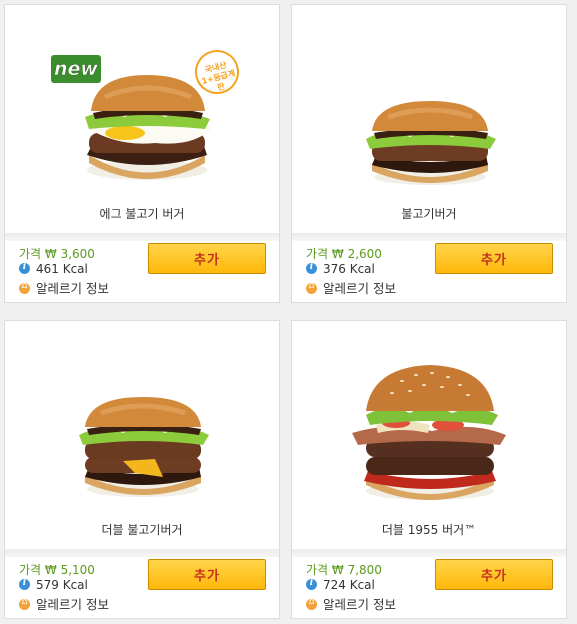 The height and width of the screenshot is (624, 577). What do you see at coordinates (349, 585) in the screenshot?
I see `calorie-value: 724 Kcal` at bounding box center [349, 585].